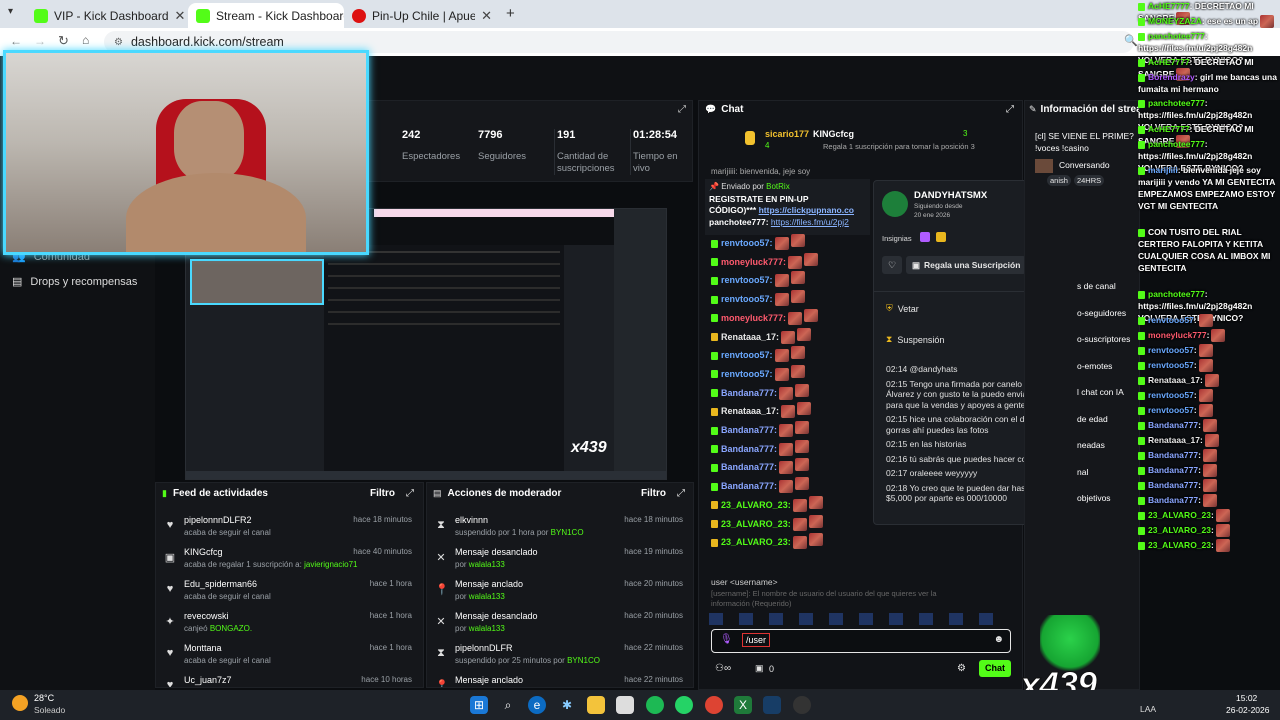 This screenshot has width=1280, height=720. I want to click on tab-vip-dashboard: VIP - Kick Dashboard ✕, so click(105, 15).